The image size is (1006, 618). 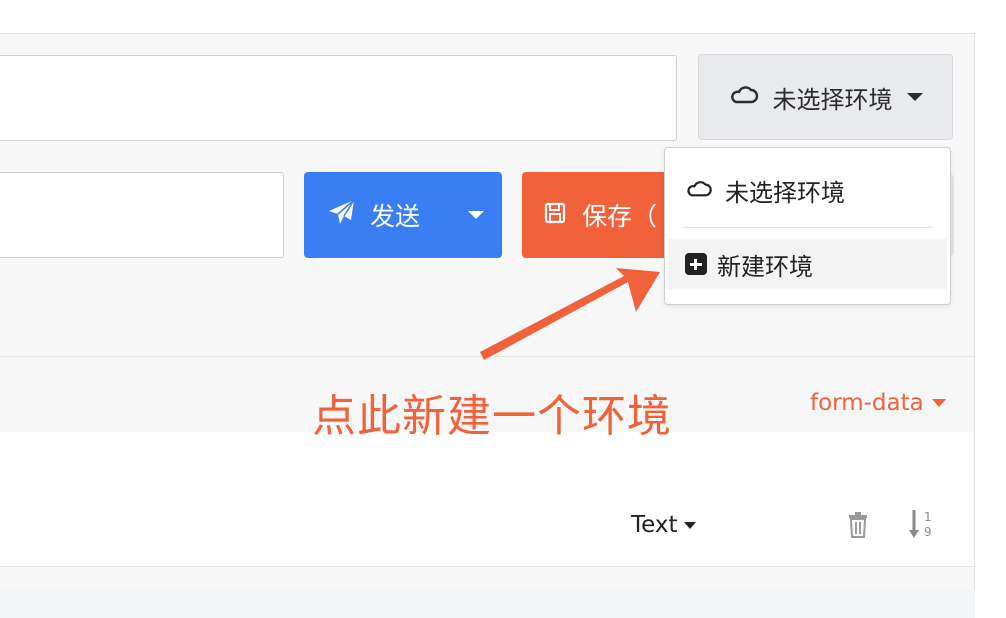 I want to click on annotation-text: 点此新建一个环境, so click(x=492, y=416).